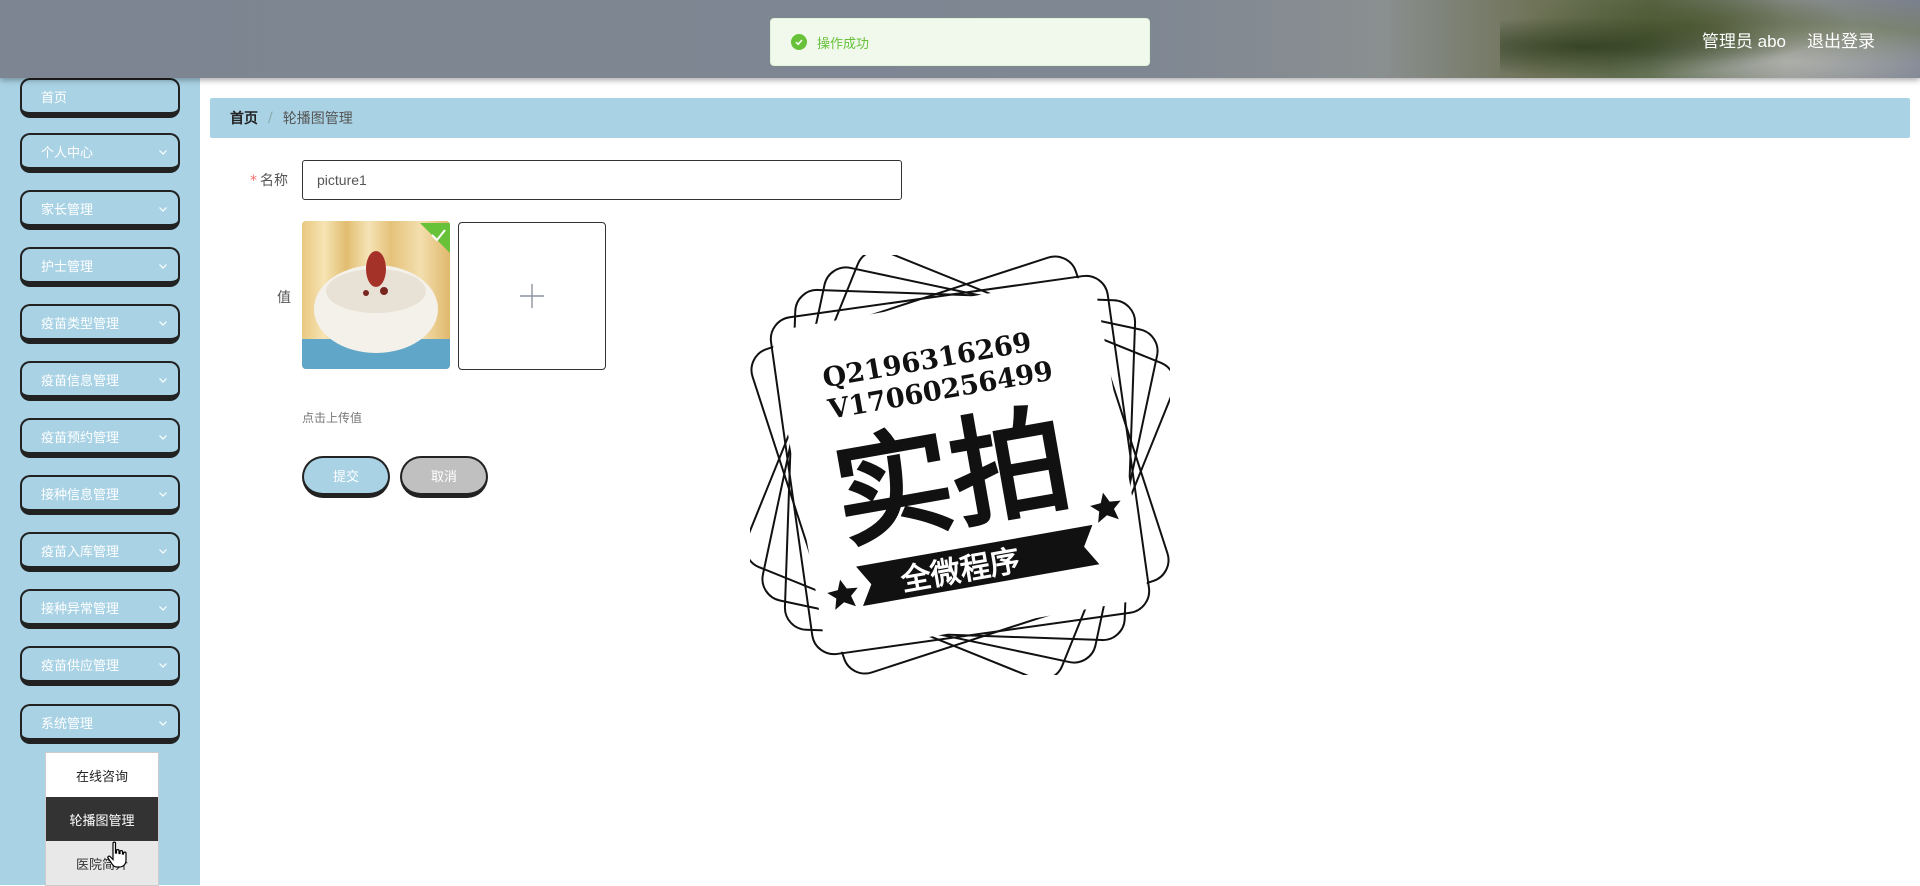 The width and height of the screenshot is (1920, 886). Describe the element at coordinates (67, 267) in the screenshot. I see `sidebar-item-label: 护士管理` at that location.